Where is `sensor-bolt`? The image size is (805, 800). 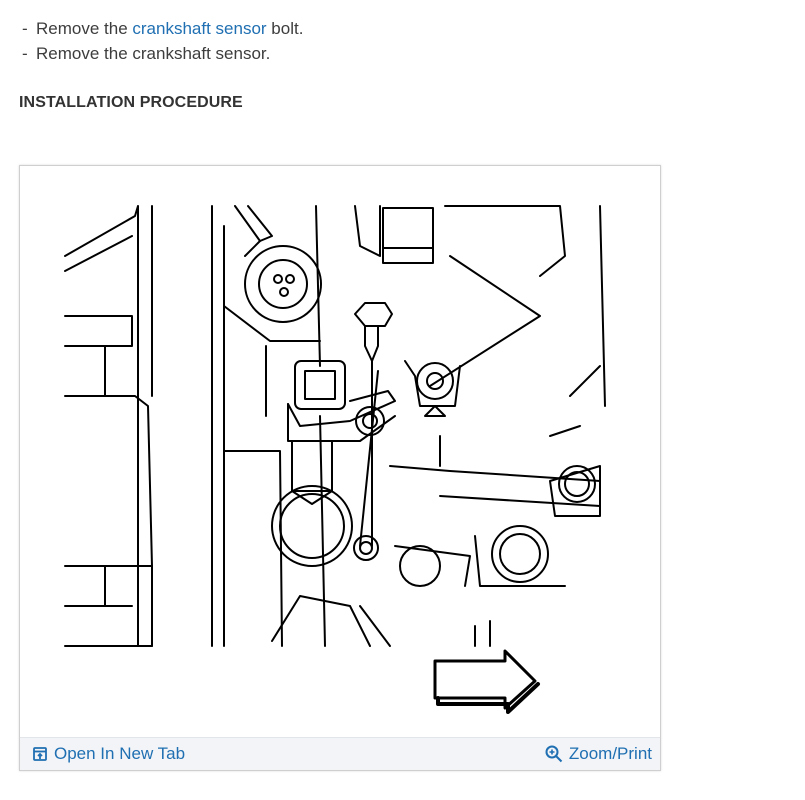 sensor-bolt is located at coordinates (373, 424).